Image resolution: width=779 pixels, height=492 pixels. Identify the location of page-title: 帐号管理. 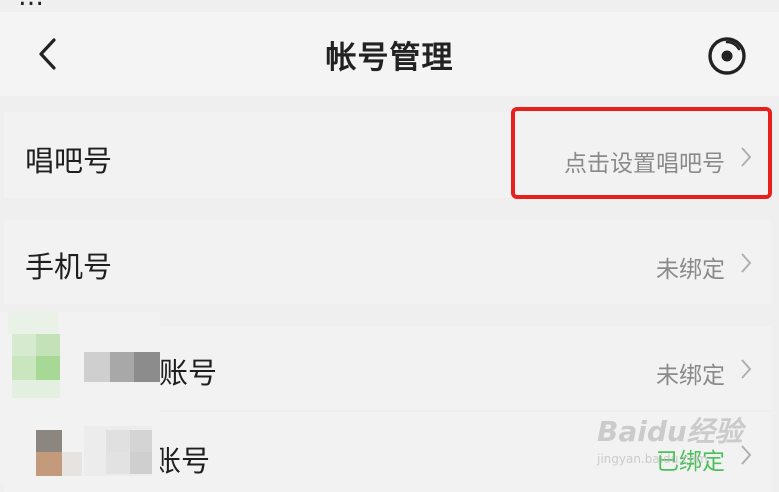
(389, 58).